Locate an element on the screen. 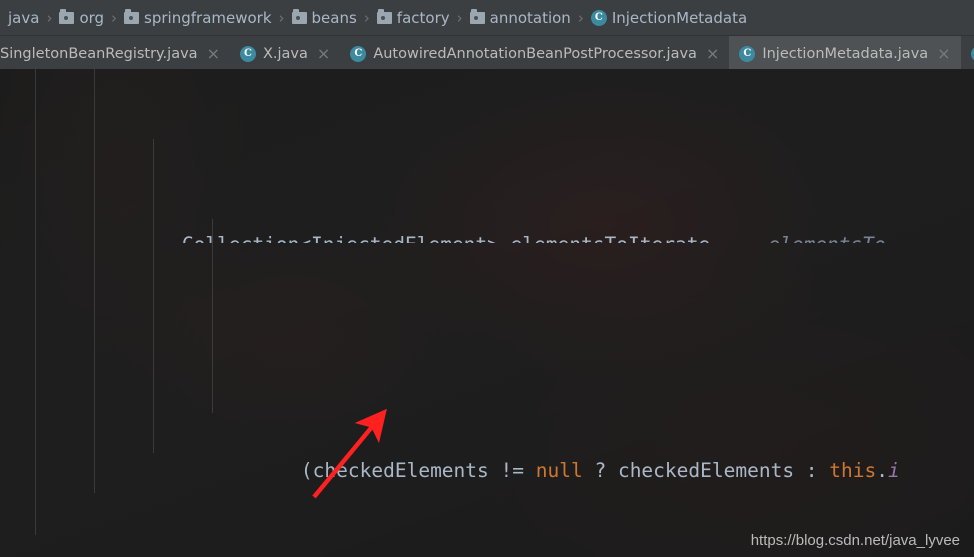 This screenshot has width=974, height=557. tab-x-java: C X.java × is located at coordinates (285, 54).